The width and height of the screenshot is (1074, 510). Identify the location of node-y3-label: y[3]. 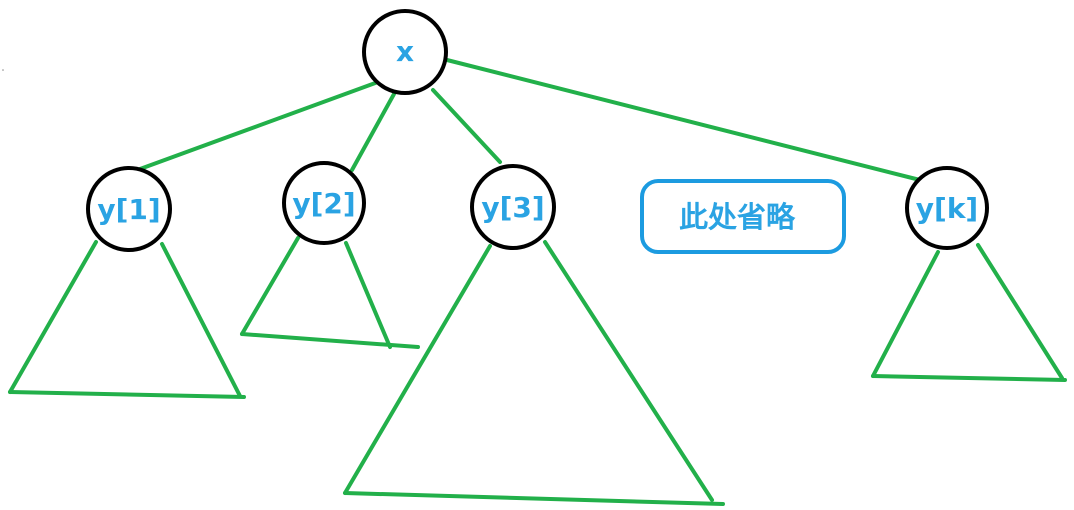
(512, 207).